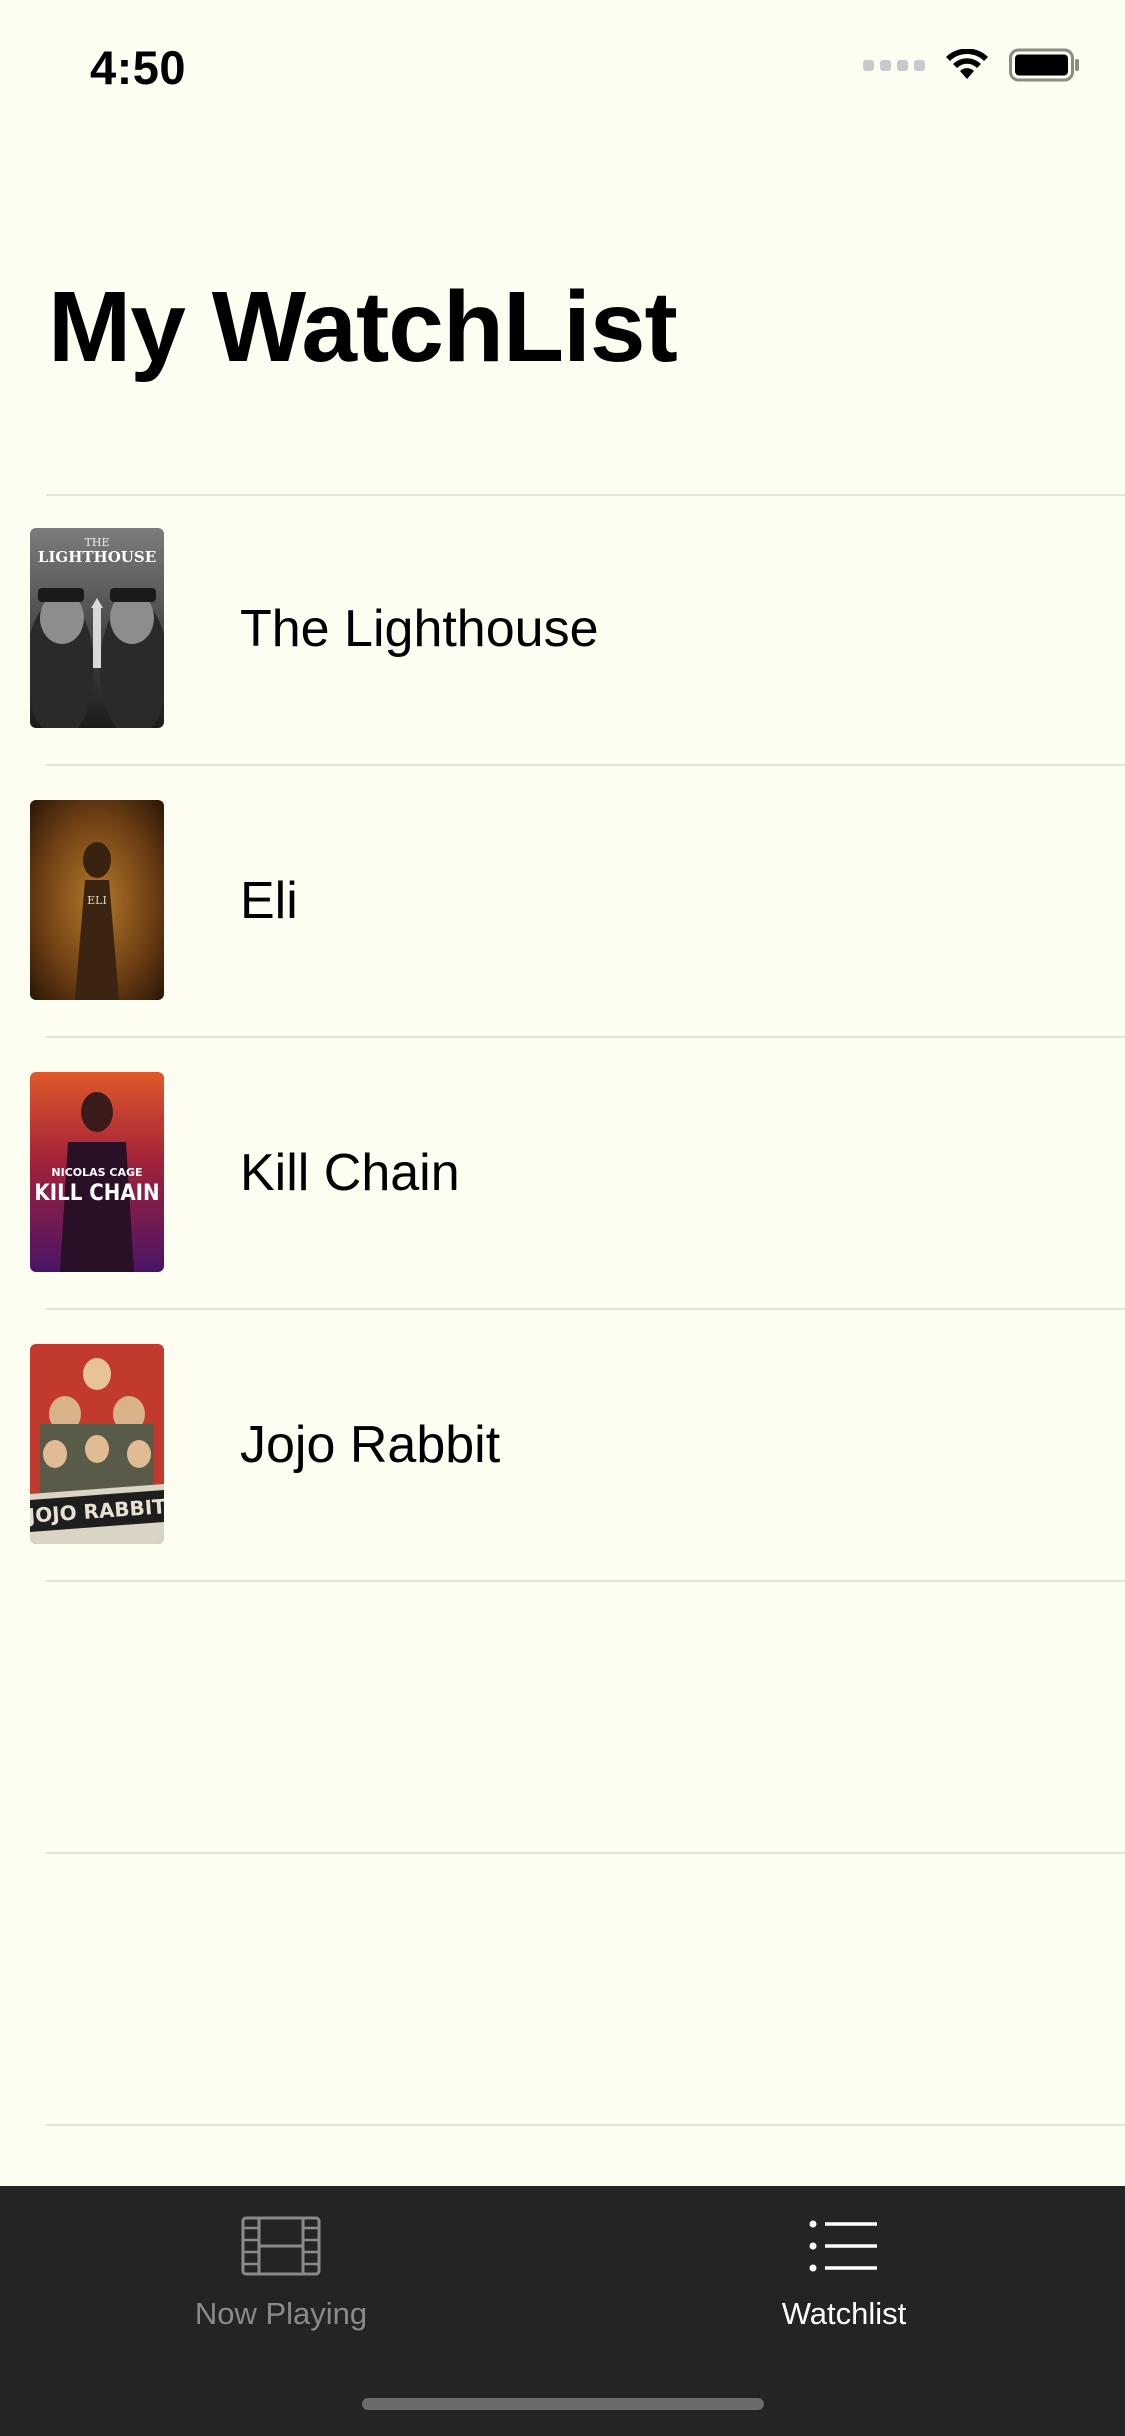 The height and width of the screenshot is (2436, 1125). What do you see at coordinates (96, 1193) in the screenshot?
I see `svg-text: KILL CHAIN` at bounding box center [96, 1193].